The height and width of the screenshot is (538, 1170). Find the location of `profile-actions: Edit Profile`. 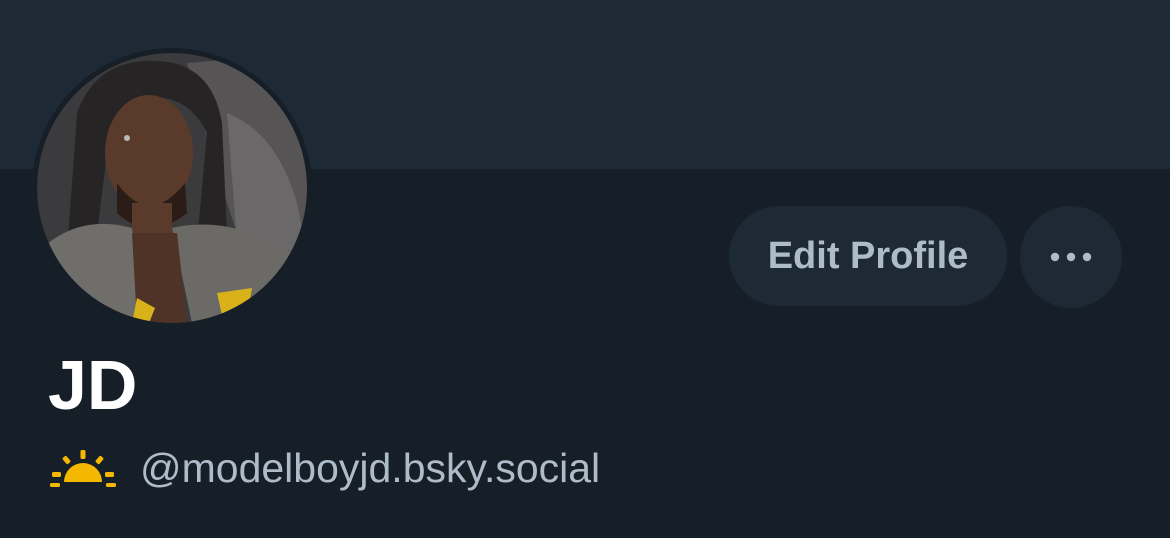

profile-actions: Edit Profile is located at coordinates (925, 257).